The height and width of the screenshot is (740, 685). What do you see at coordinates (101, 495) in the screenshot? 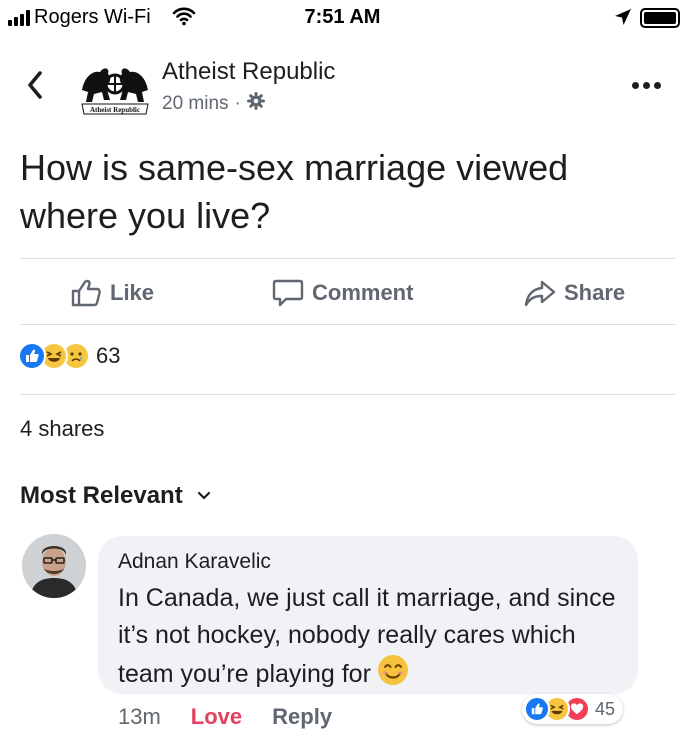
I see `sort-label: Most Relevant` at bounding box center [101, 495].